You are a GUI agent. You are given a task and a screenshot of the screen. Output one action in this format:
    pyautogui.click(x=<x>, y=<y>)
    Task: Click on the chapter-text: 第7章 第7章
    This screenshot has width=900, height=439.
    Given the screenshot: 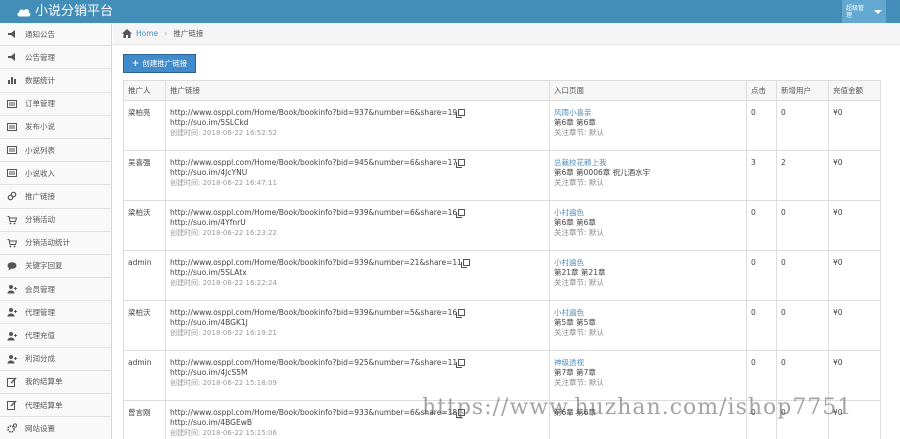 What is the action you would take?
    pyautogui.click(x=575, y=372)
    